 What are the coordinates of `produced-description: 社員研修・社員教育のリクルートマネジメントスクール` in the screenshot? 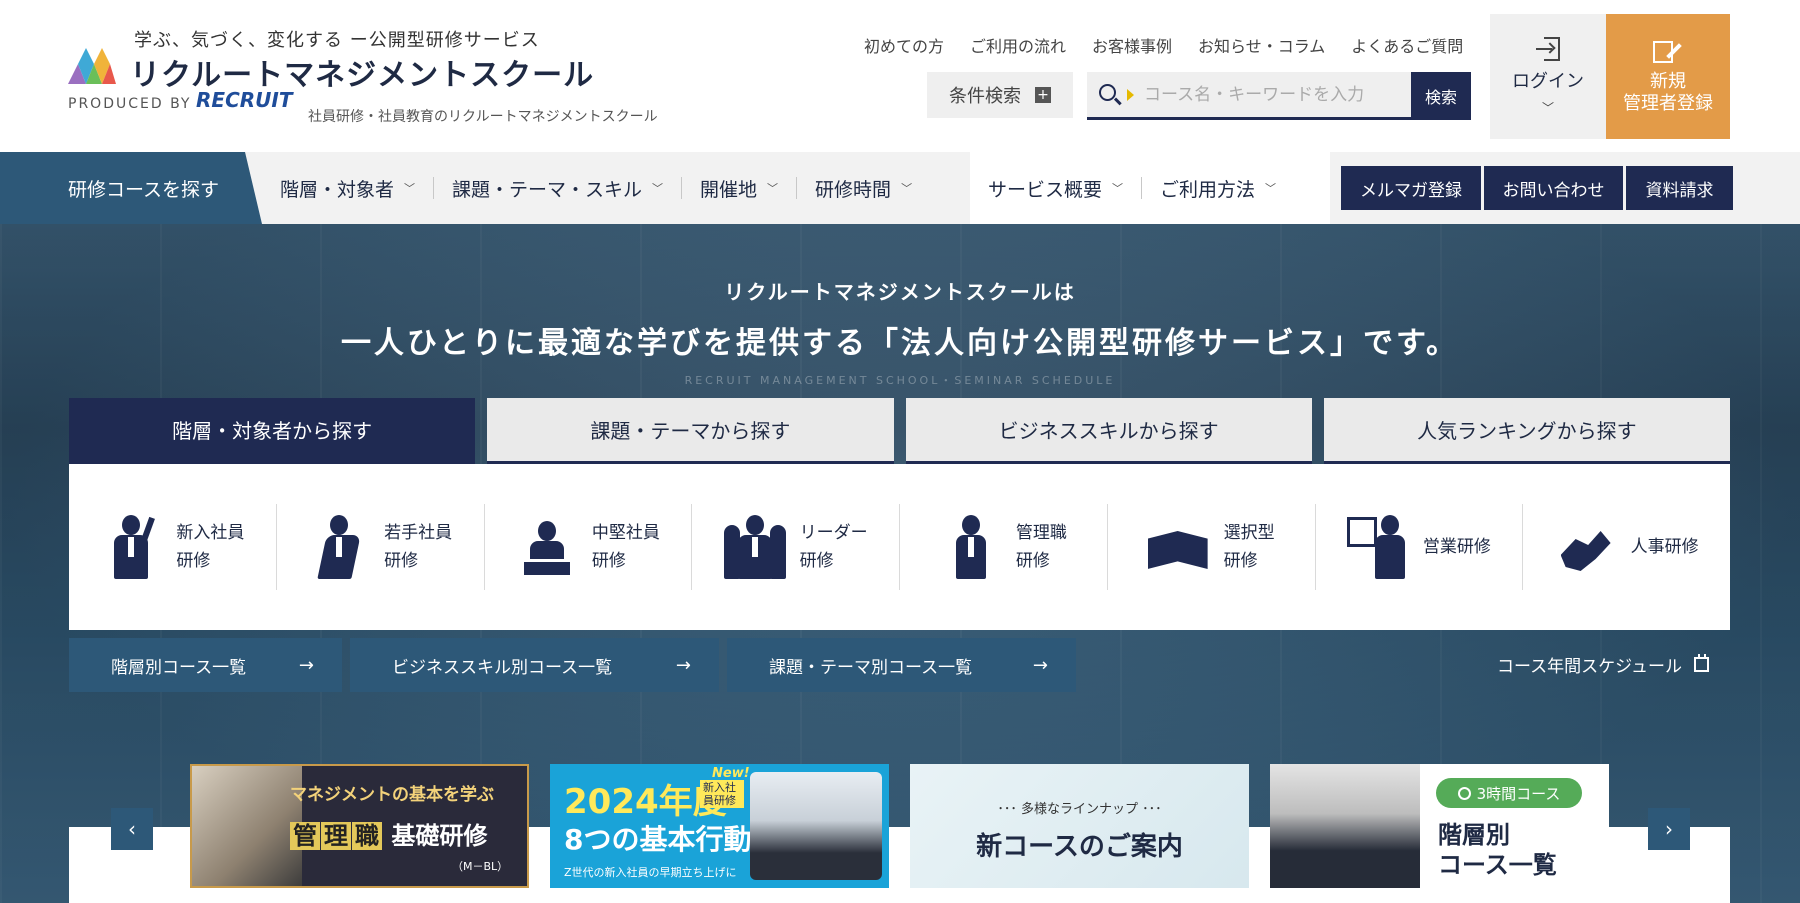 It's located at (483, 117).